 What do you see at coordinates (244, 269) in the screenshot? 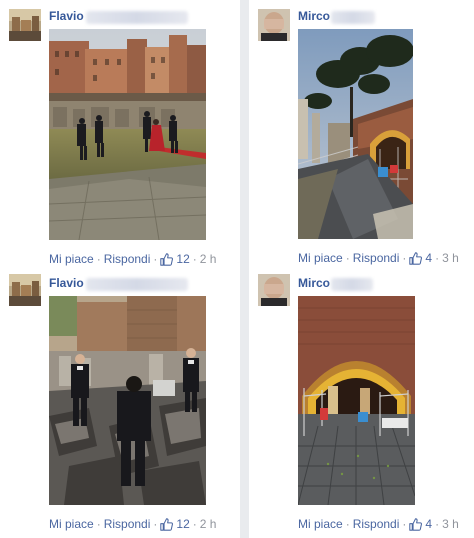
I see `column-divider` at bounding box center [244, 269].